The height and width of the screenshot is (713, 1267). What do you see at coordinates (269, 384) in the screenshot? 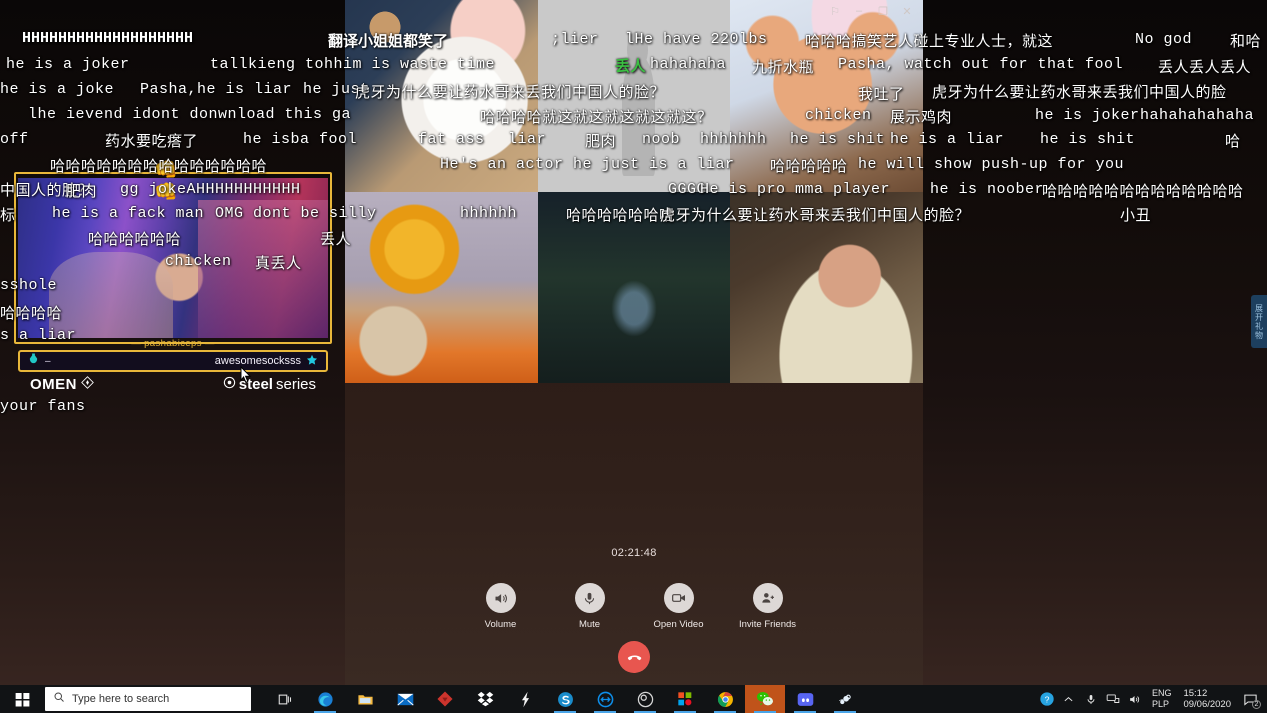
I see `steelseries-logo: steel series` at bounding box center [269, 384].